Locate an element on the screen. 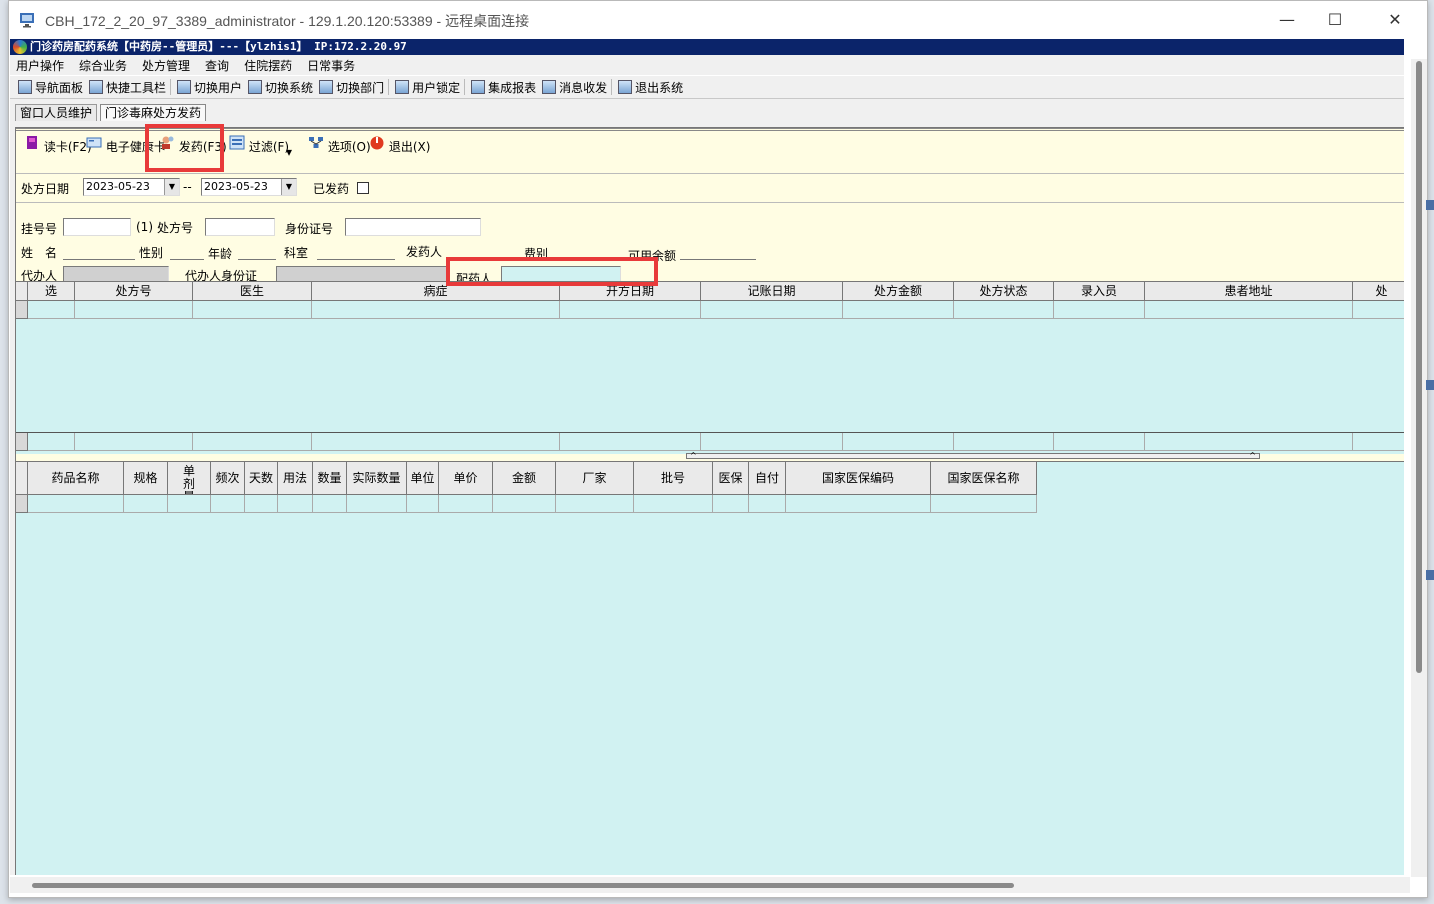 The width and height of the screenshot is (1434, 904). col-days: 天数 is located at coordinates (261, 478).